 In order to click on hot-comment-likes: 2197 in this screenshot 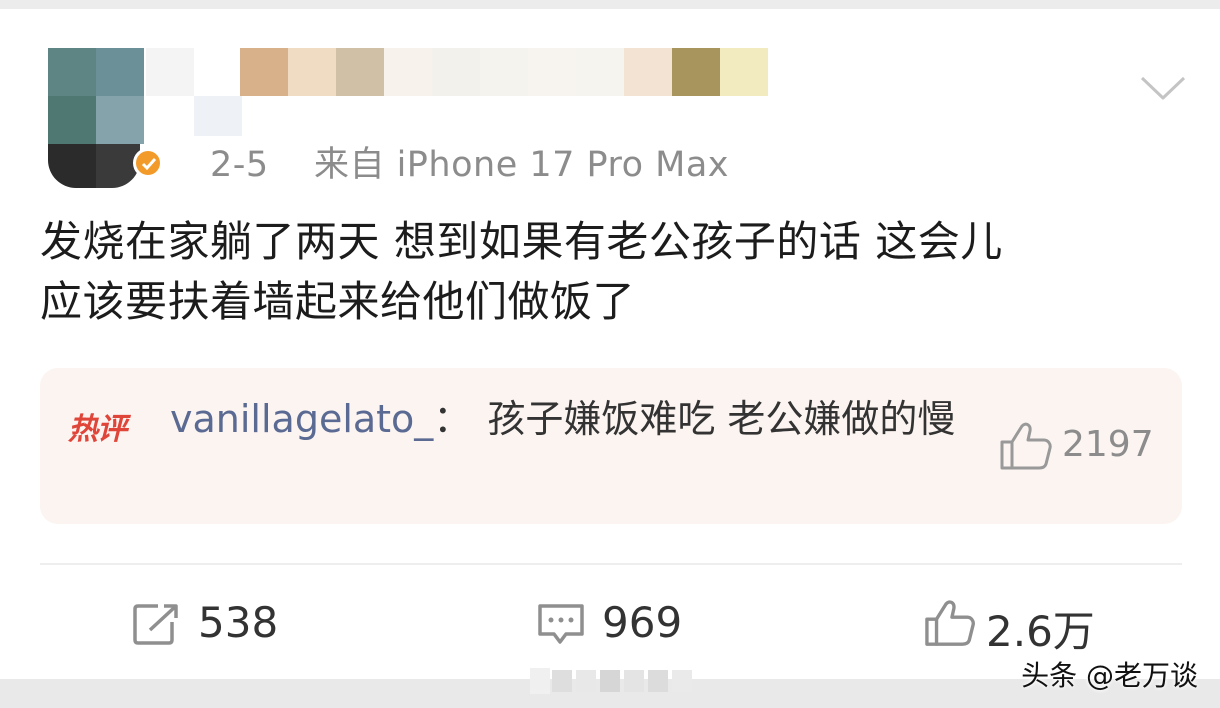, I will do `click(1108, 444)`.